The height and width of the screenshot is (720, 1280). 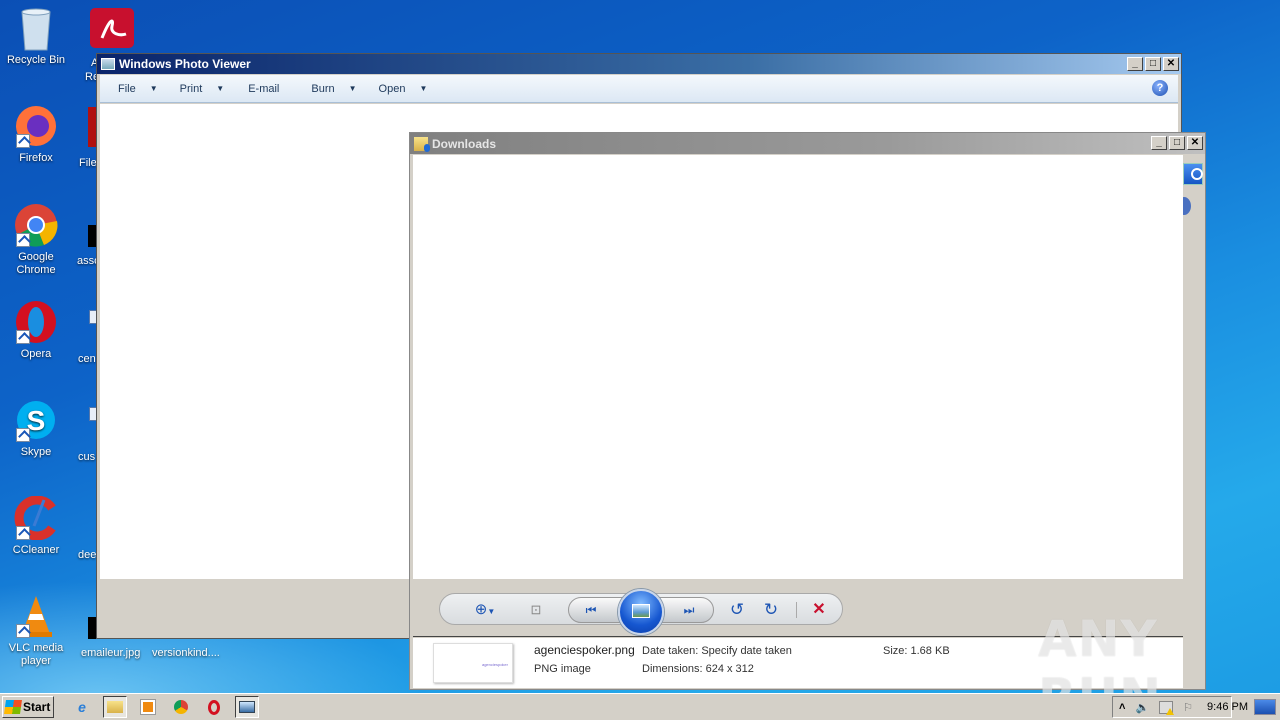 I want to click on rotate-clockwise-icon: ↻, so click(x=771, y=610).